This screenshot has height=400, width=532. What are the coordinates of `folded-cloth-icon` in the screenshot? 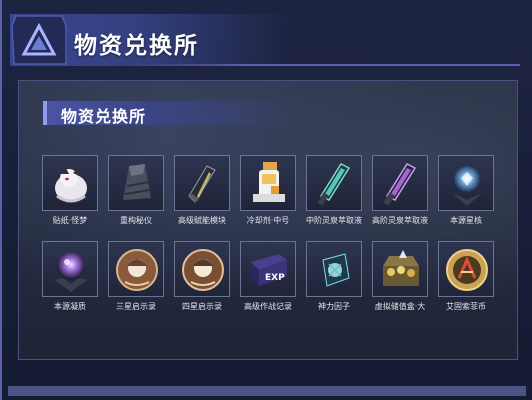 It's located at (137, 182).